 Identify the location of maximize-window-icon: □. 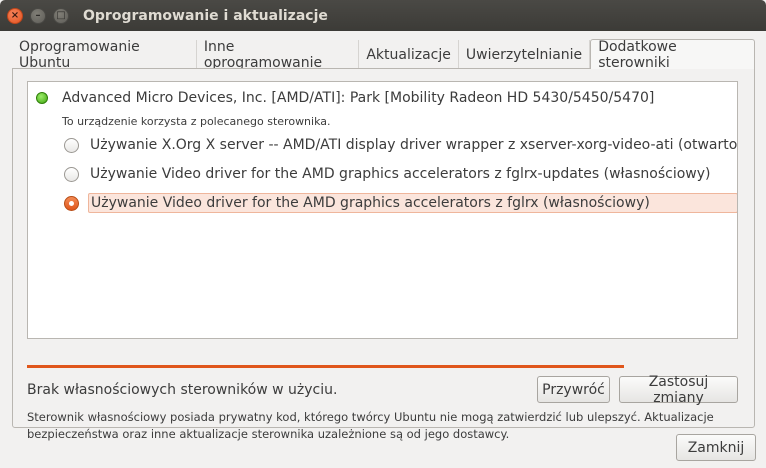
(61, 15).